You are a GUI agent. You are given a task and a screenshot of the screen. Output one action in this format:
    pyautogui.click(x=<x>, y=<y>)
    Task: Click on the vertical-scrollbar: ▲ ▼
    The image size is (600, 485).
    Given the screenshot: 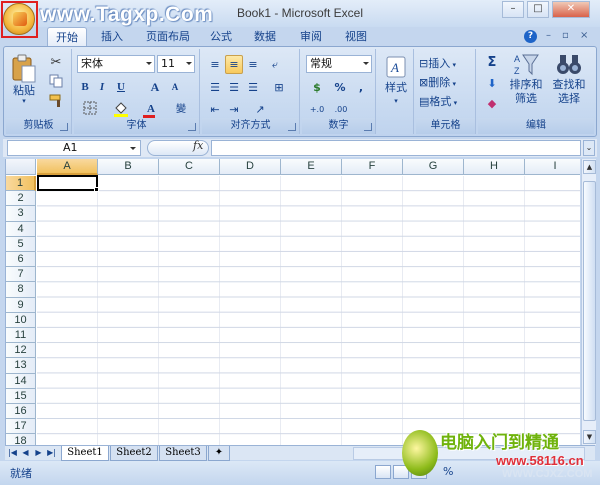 What is the action you would take?
    pyautogui.click(x=588, y=302)
    